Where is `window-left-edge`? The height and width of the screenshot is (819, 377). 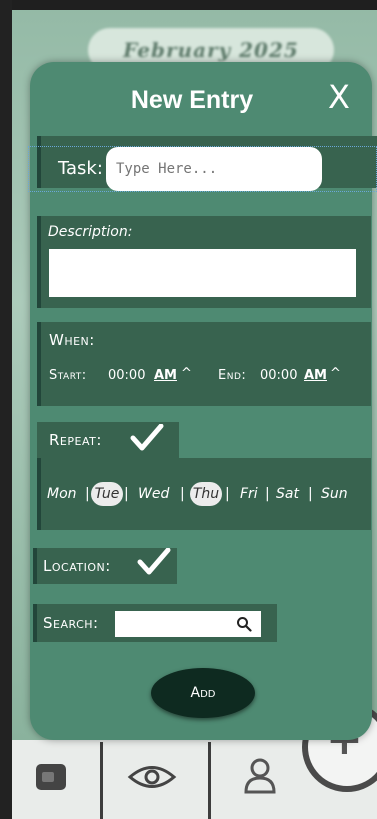
window-left-edge is located at coordinates (6, 409).